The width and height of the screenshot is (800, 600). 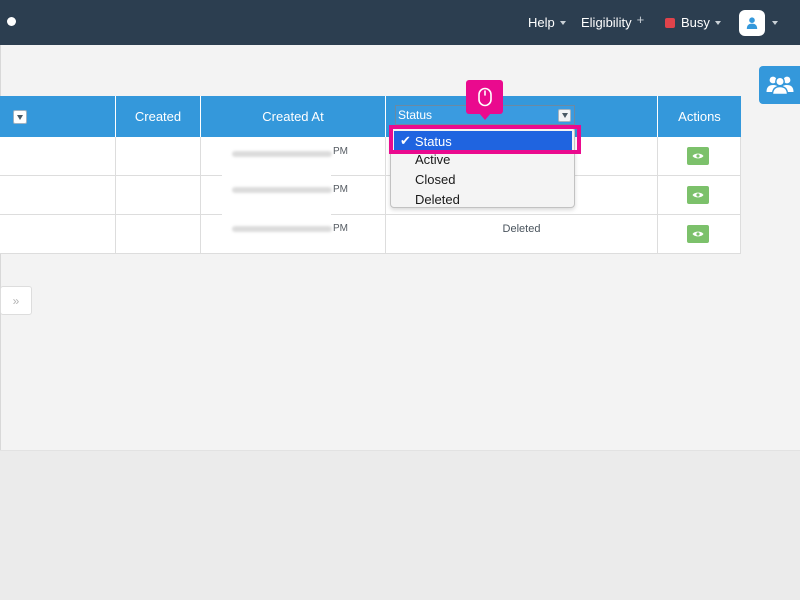 What do you see at coordinates (606, 22) in the screenshot?
I see `eligibility-label: Eligibility` at bounding box center [606, 22].